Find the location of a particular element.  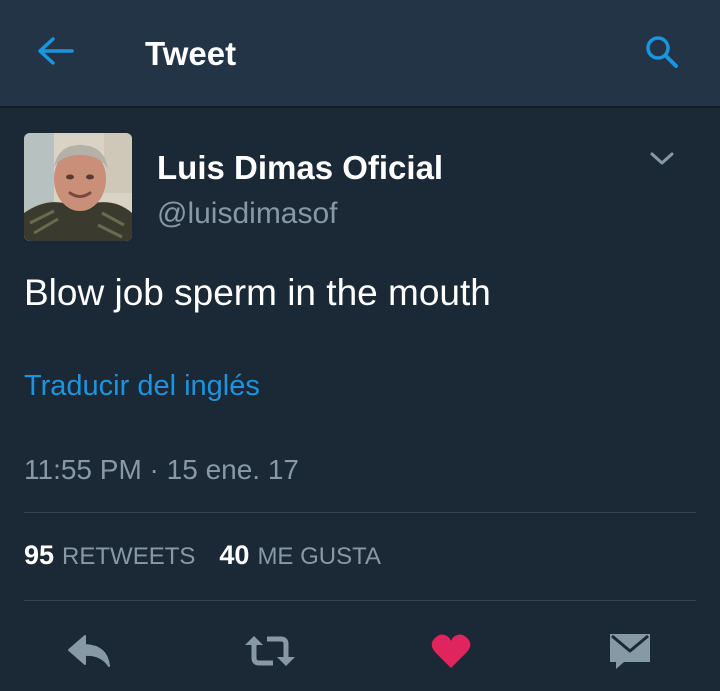

direct-message-button is located at coordinates (630, 653).